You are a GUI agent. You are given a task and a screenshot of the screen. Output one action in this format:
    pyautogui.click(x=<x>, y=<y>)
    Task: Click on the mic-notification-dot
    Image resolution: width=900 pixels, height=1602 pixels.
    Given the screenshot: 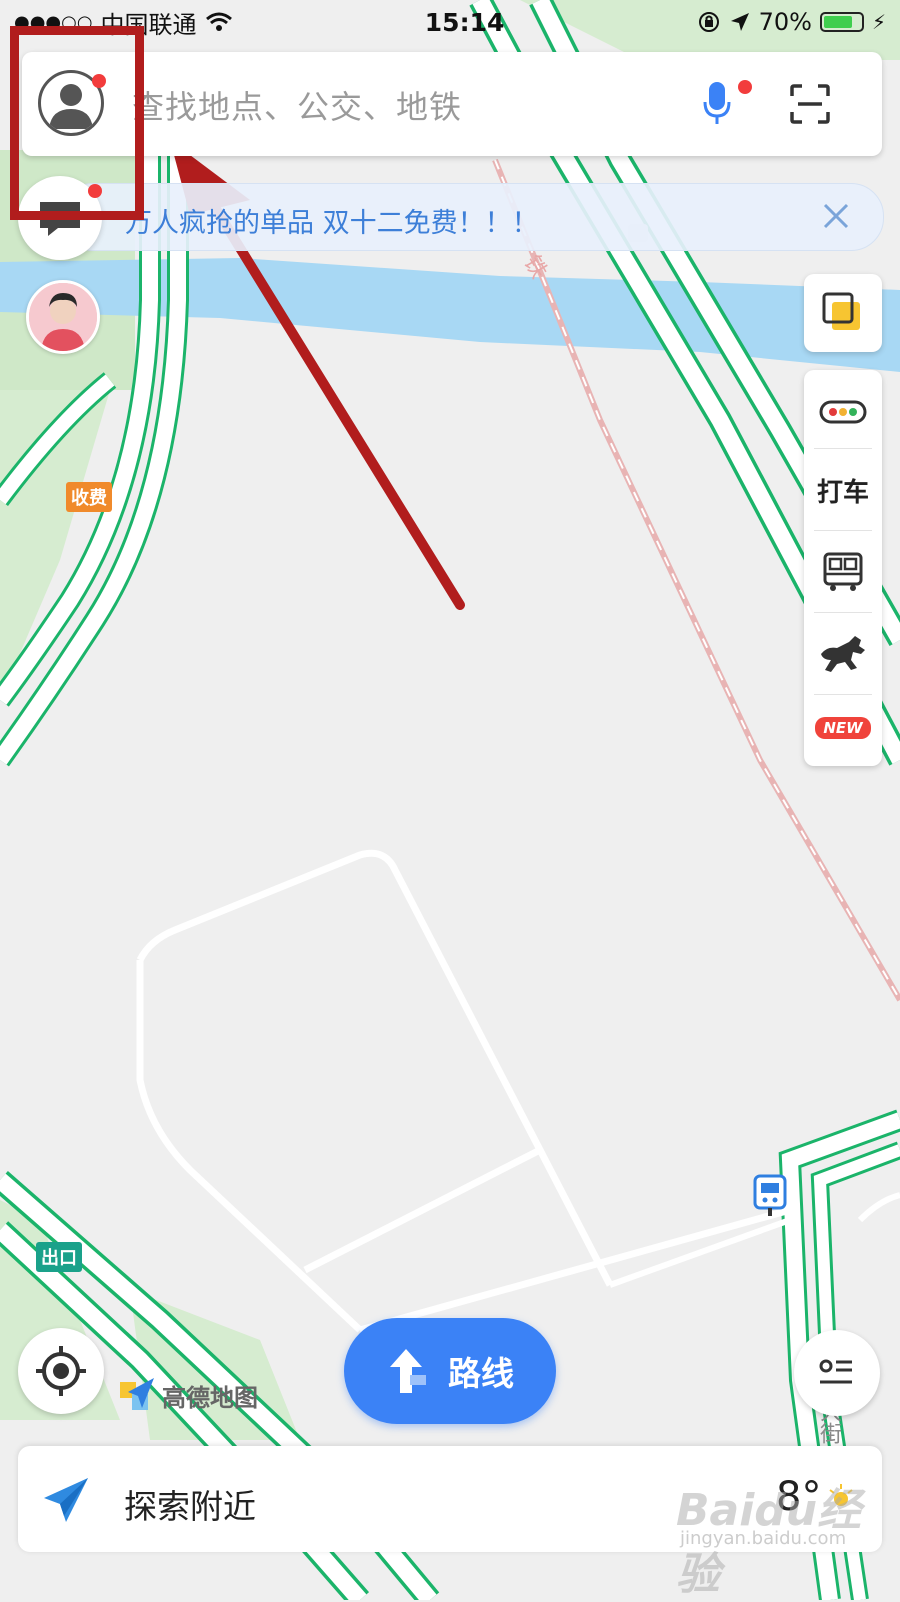 What is the action you would take?
    pyautogui.click(x=745, y=87)
    